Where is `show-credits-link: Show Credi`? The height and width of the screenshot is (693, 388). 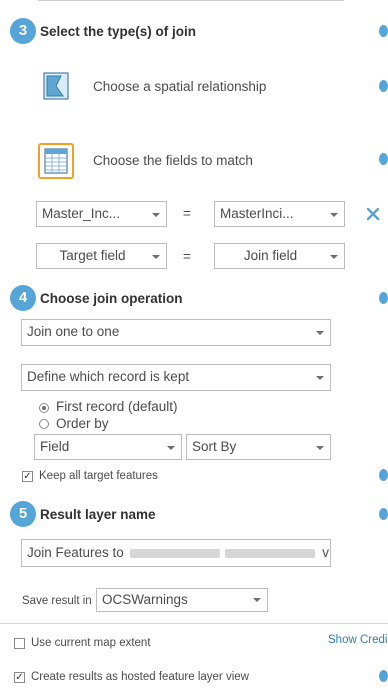 show-credits-link: Show Credi is located at coordinates (357, 640).